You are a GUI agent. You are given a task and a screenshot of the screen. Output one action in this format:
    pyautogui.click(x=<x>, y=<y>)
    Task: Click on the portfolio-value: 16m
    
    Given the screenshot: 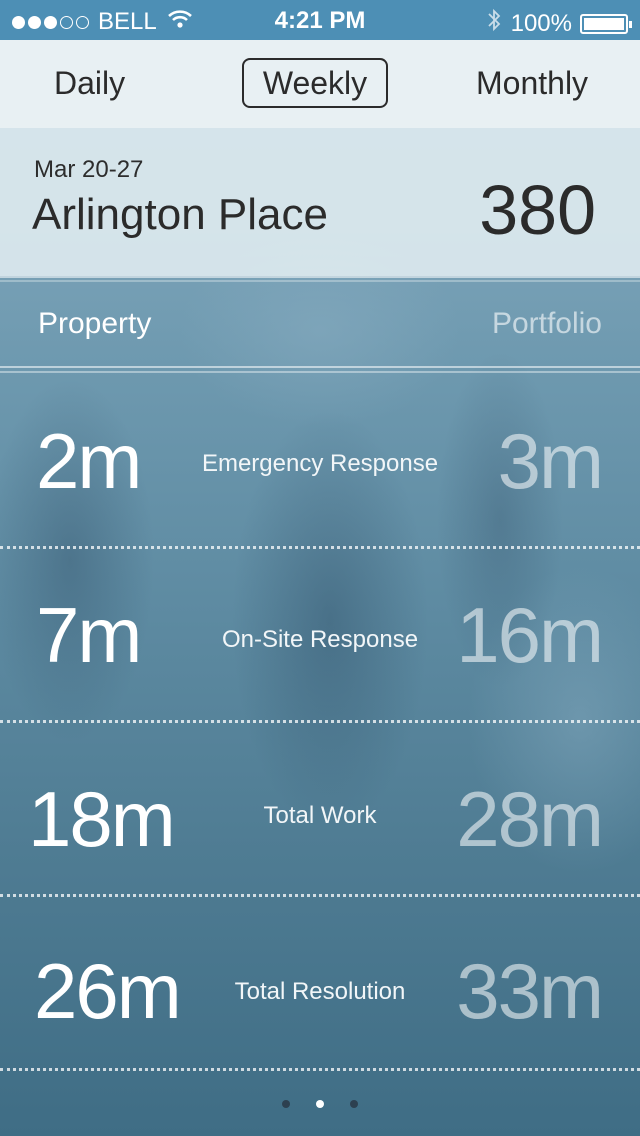 What is the action you would take?
    pyautogui.click(x=530, y=635)
    